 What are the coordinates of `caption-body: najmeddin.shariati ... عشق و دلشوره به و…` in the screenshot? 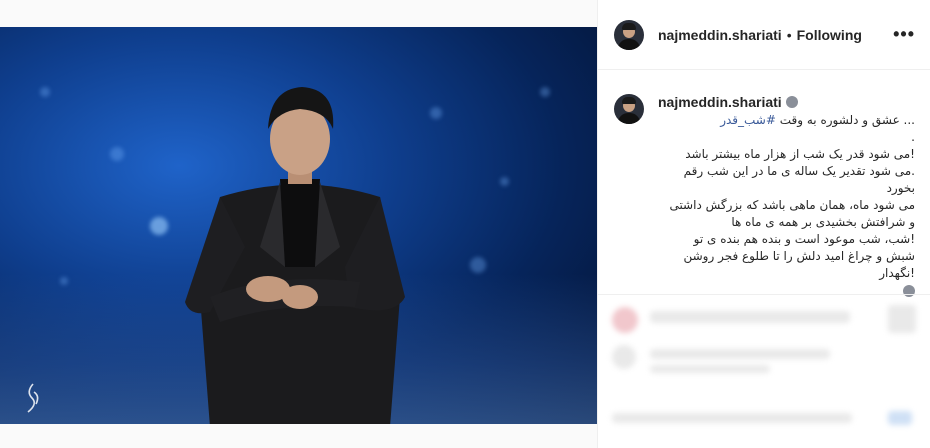 It's located at (786, 196).